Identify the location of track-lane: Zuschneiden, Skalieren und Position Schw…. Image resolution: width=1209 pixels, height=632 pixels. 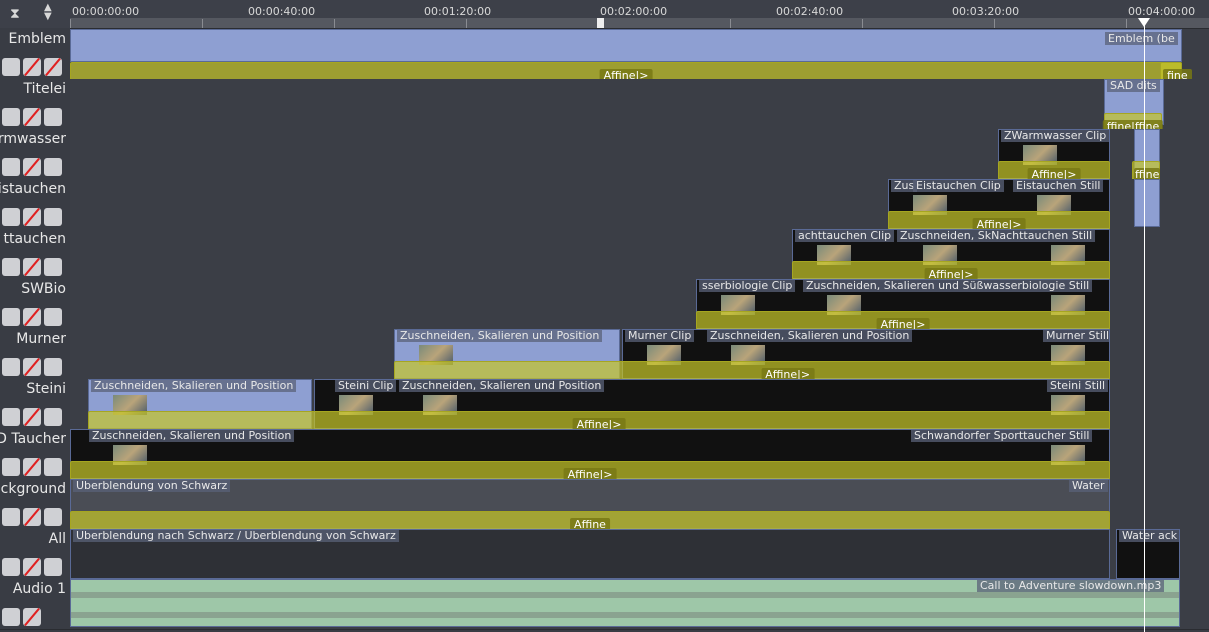
(639, 460).